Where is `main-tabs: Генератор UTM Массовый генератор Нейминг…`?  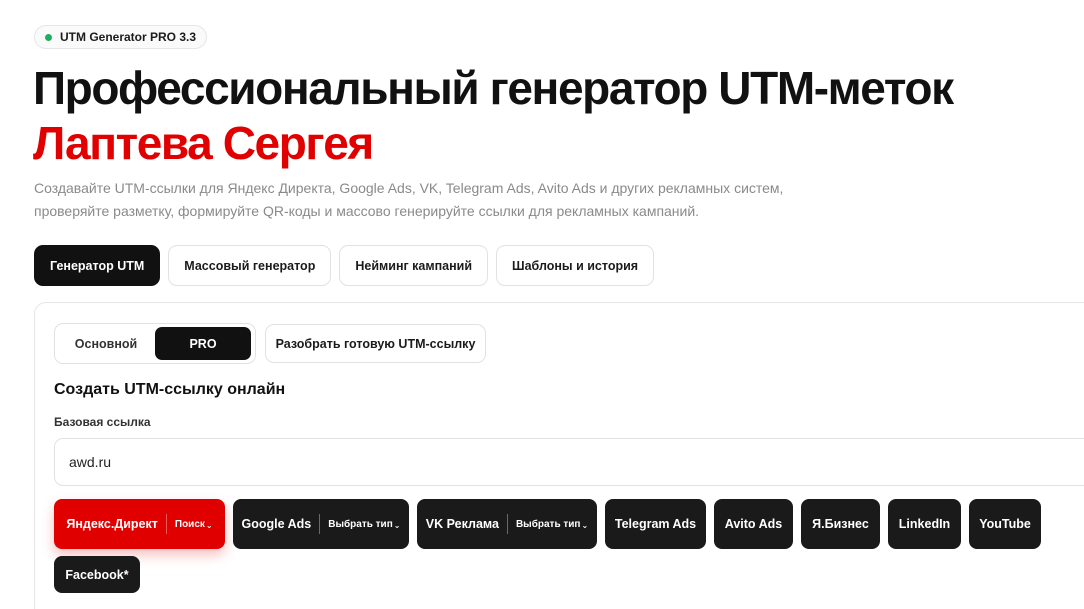 main-tabs: Генератор UTM Массовый генератор Нейминг… is located at coordinates (344, 265).